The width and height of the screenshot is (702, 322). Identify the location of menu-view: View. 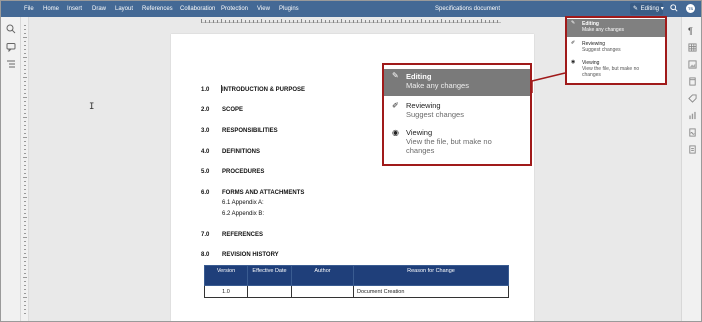
(263, 9).